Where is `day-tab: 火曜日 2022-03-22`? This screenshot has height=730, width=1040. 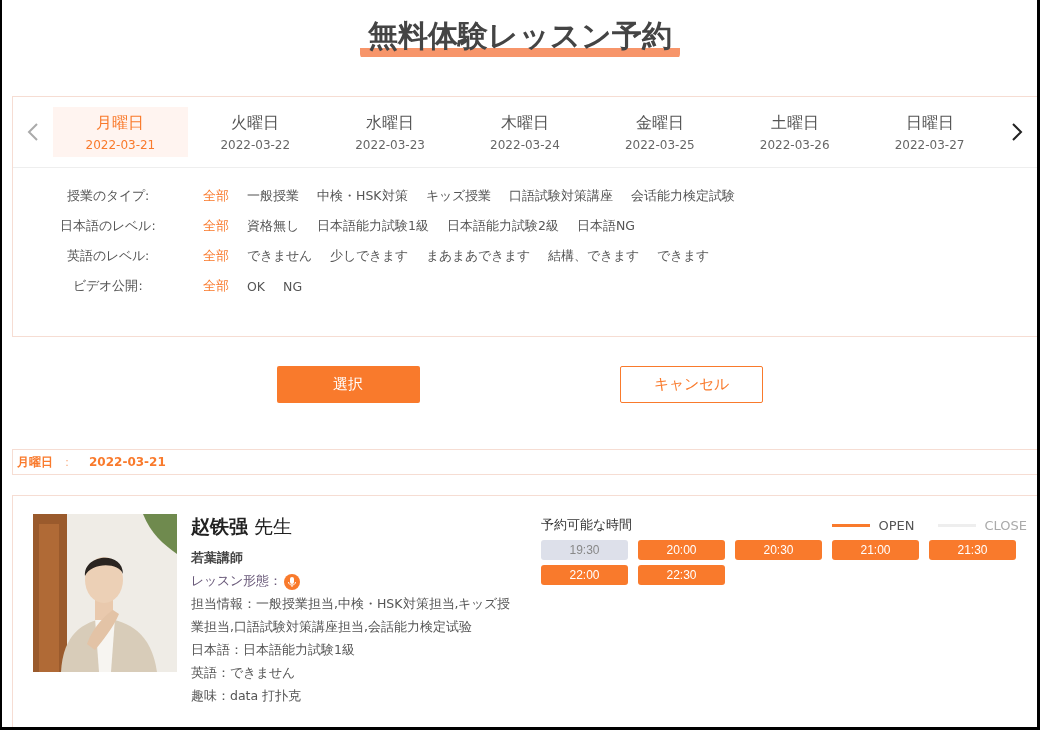 day-tab: 火曜日 2022-03-22 is located at coordinates (255, 132).